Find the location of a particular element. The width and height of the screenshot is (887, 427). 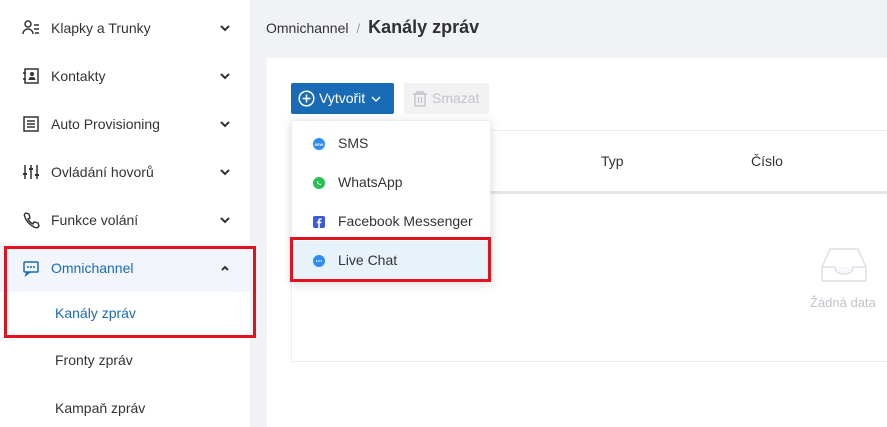

column-header-number: Číslo is located at coordinates (767, 161).